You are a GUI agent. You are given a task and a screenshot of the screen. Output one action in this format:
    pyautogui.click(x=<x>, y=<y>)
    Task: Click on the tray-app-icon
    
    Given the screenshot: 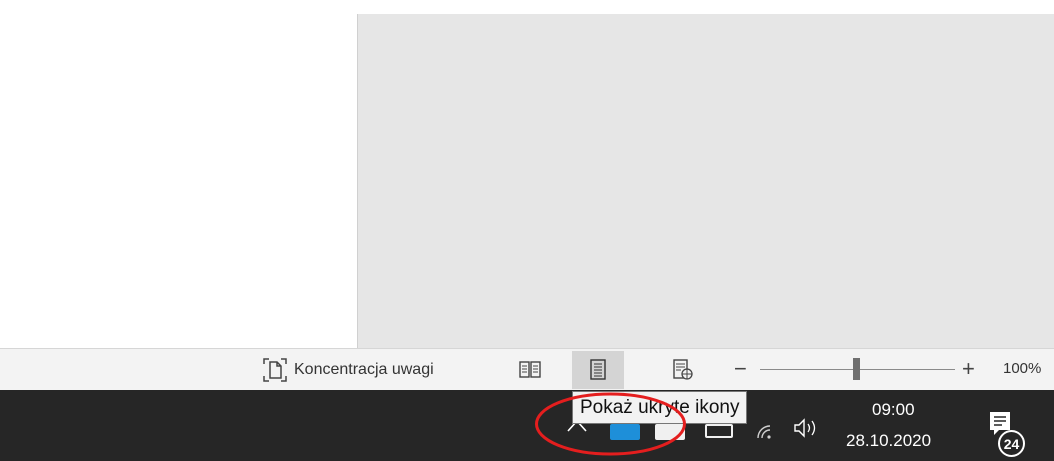 What is the action you would take?
    pyautogui.click(x=670, y=432)
    